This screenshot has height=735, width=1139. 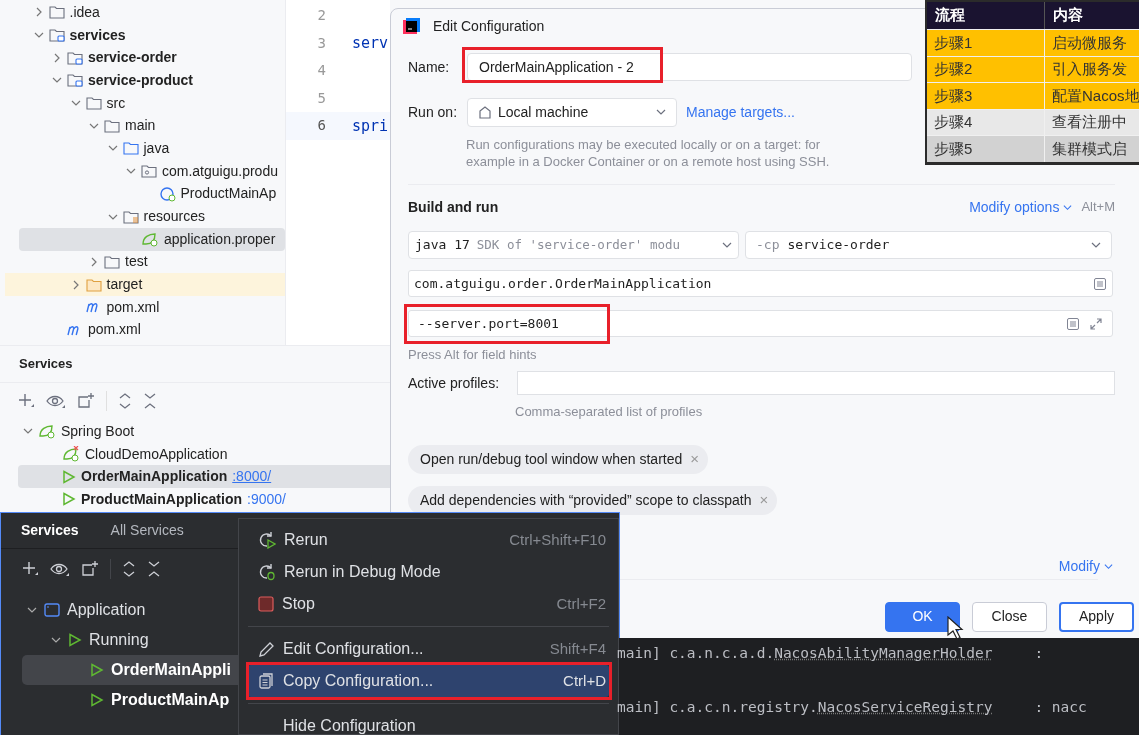 What do you see at coordinates (161, 499) in the screenshot?
I see `service-name: ProductMainApplication` at bounding box center [161, 499].